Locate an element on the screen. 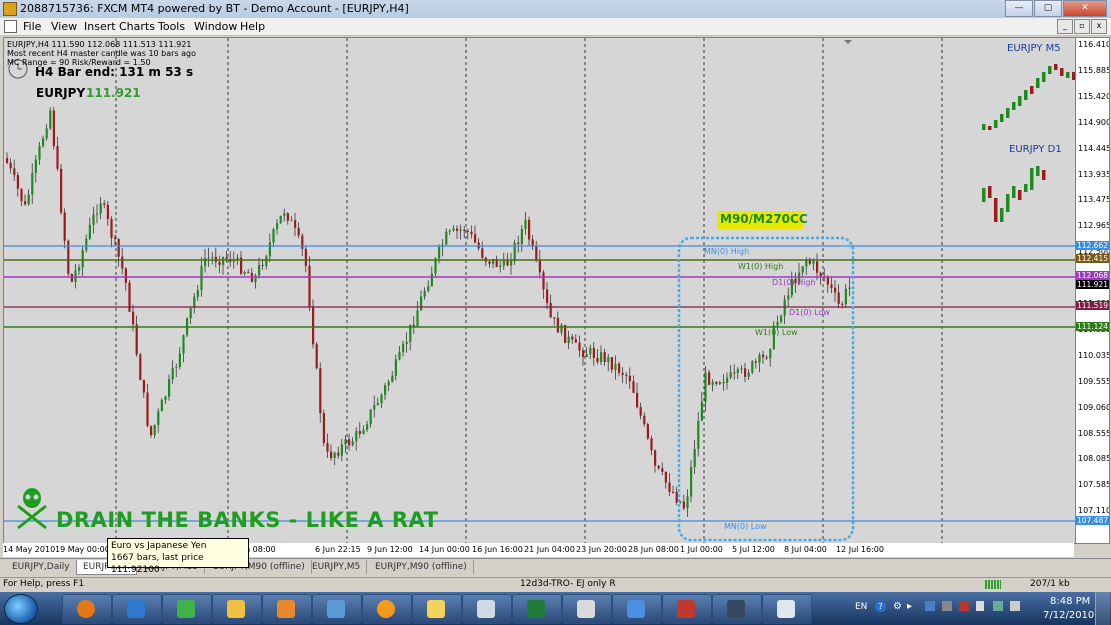  time-tick: 23 Jun 20:00 is located at coordinates (601, 549).